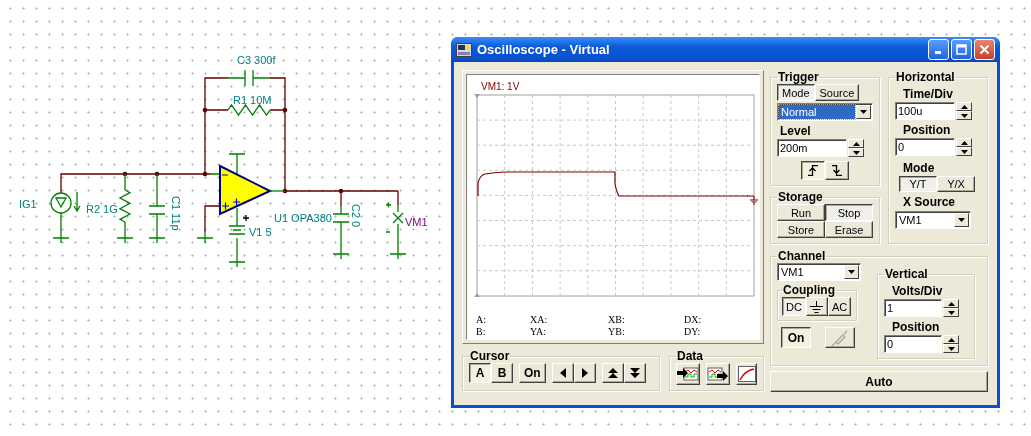 Image resolution: width=1031 pixels, height=436 pixels. What do you see at coordinates (796, 337) in the screenshot?
I see `channel-on-button: On` at bounding box center [796, 337].